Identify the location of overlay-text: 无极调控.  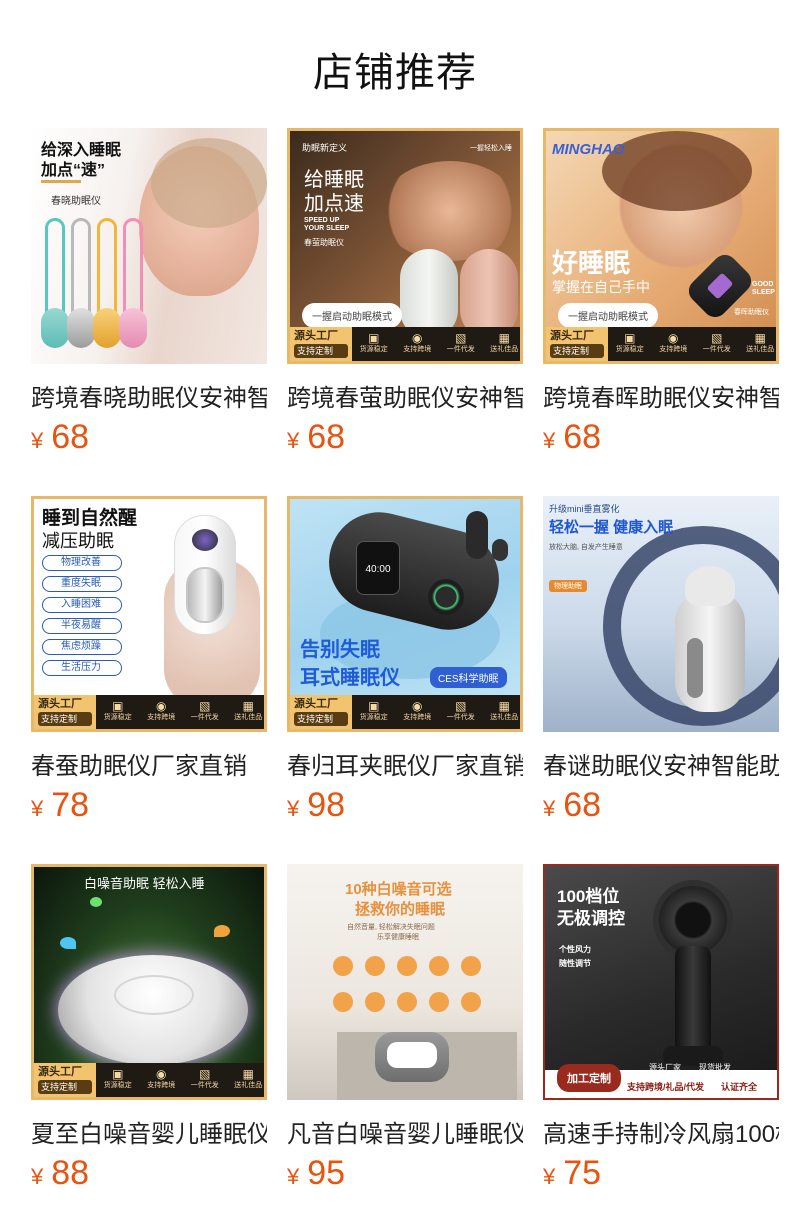
(591, 918).